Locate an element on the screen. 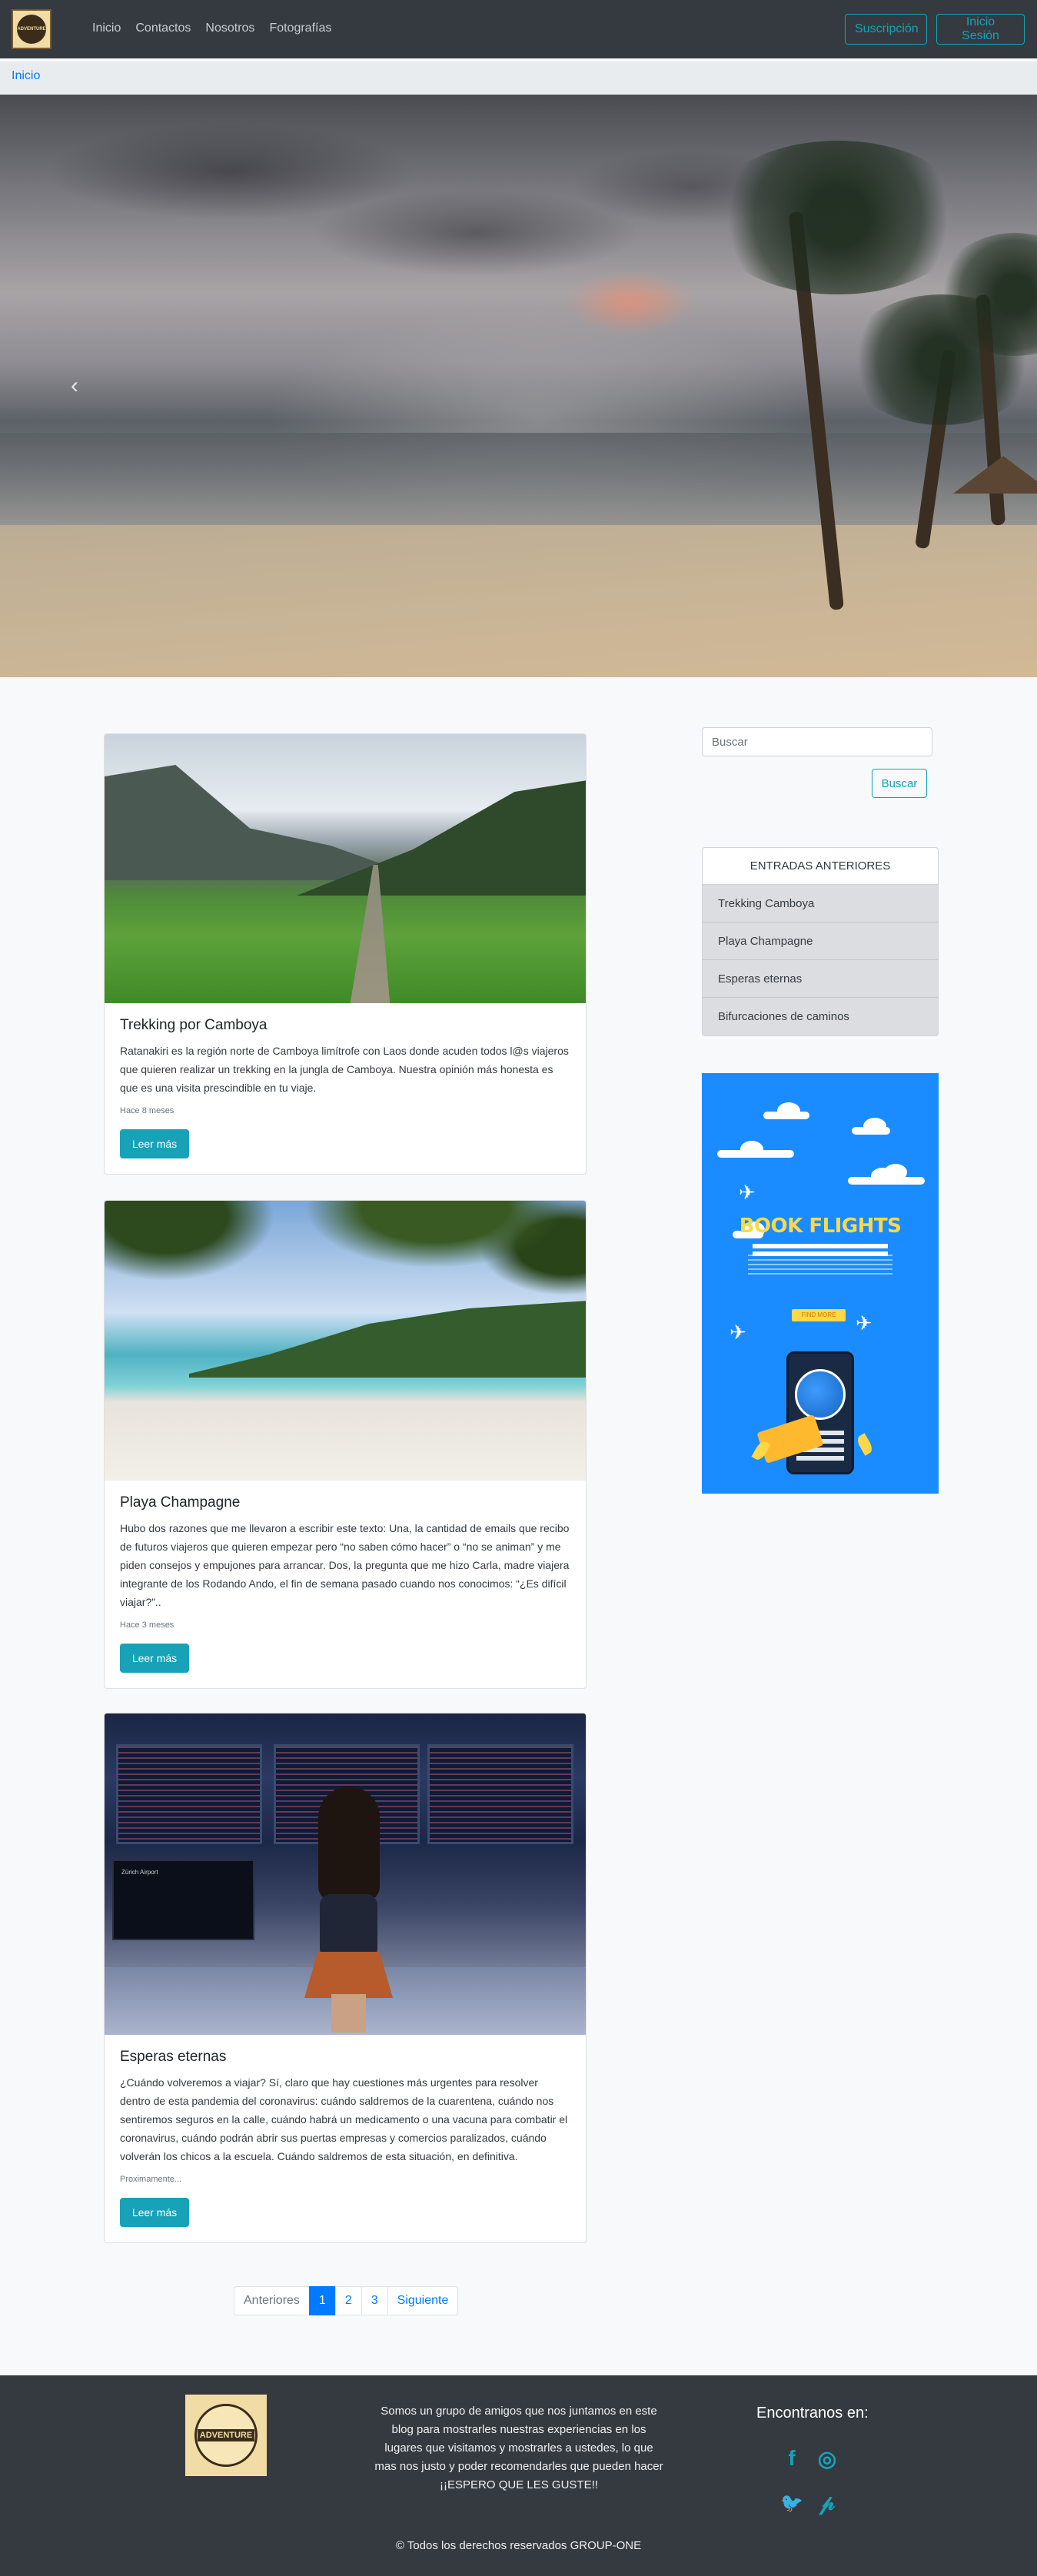 This screenshot has width=1037, height=2576. traveler-skirt is located at coordinates (348, 1975).